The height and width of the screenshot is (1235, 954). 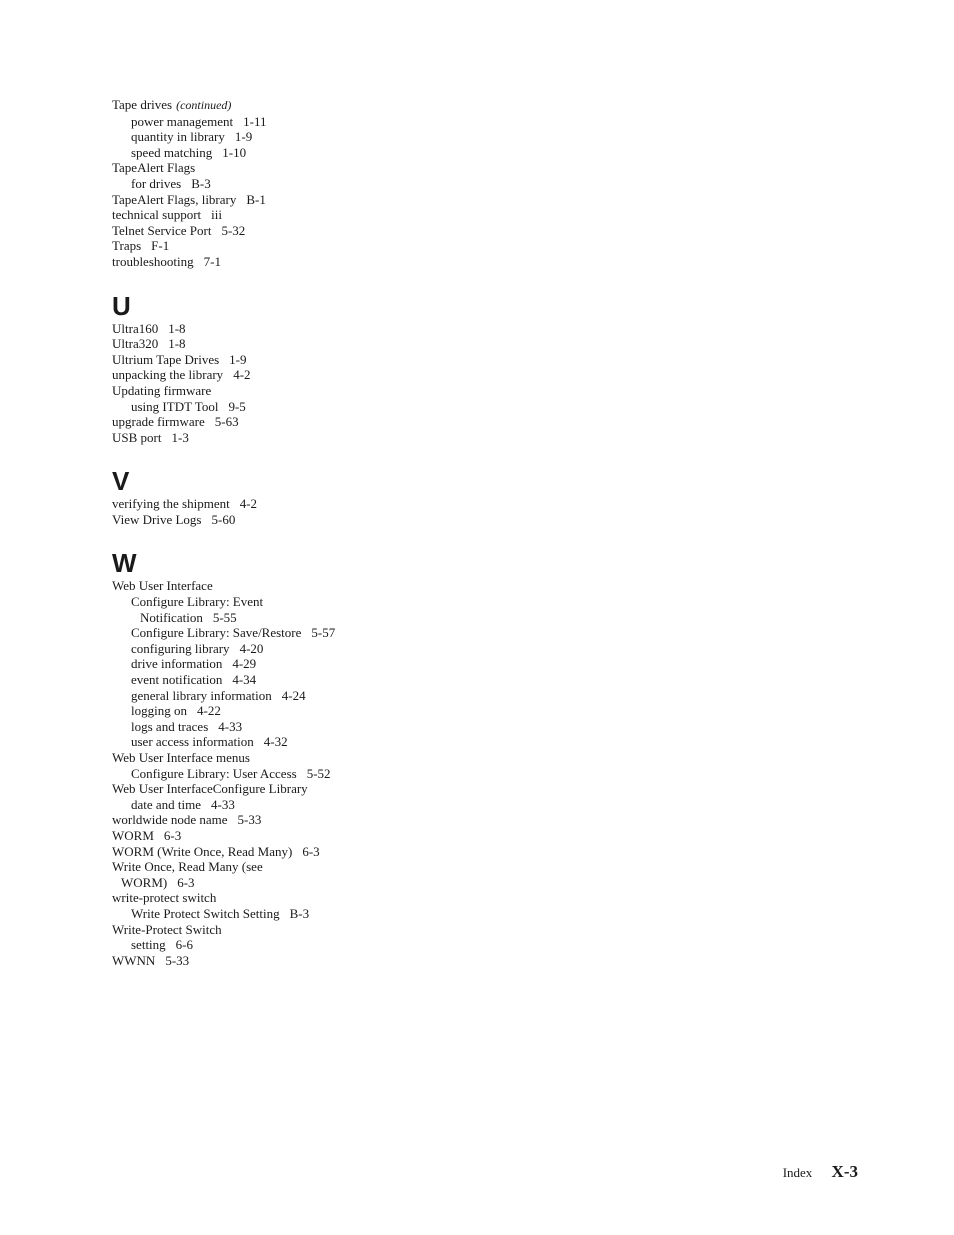 What do you see at coordinates (159, 711) in the screenshot?
I see `entry-term: logging on` at bounding box center [159, 711].